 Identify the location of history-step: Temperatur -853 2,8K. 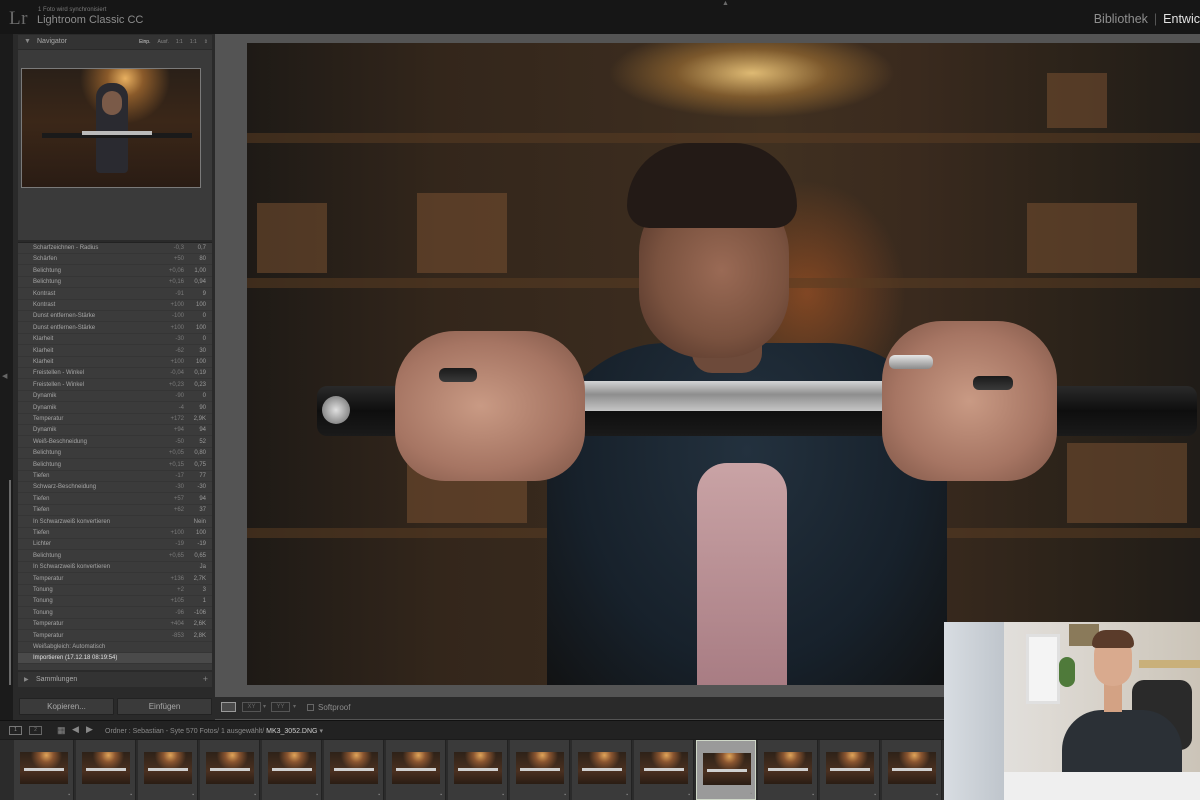
(115, 636).